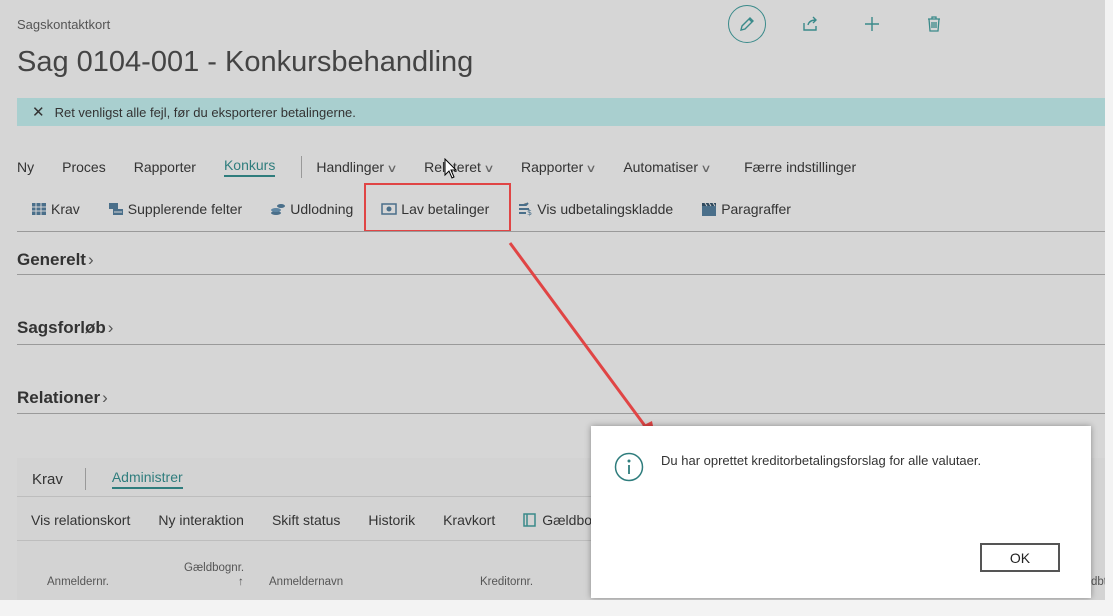 This screenshot has width=1113, height=616. I want to click on annotation-highlight-box, so click(437, 207).